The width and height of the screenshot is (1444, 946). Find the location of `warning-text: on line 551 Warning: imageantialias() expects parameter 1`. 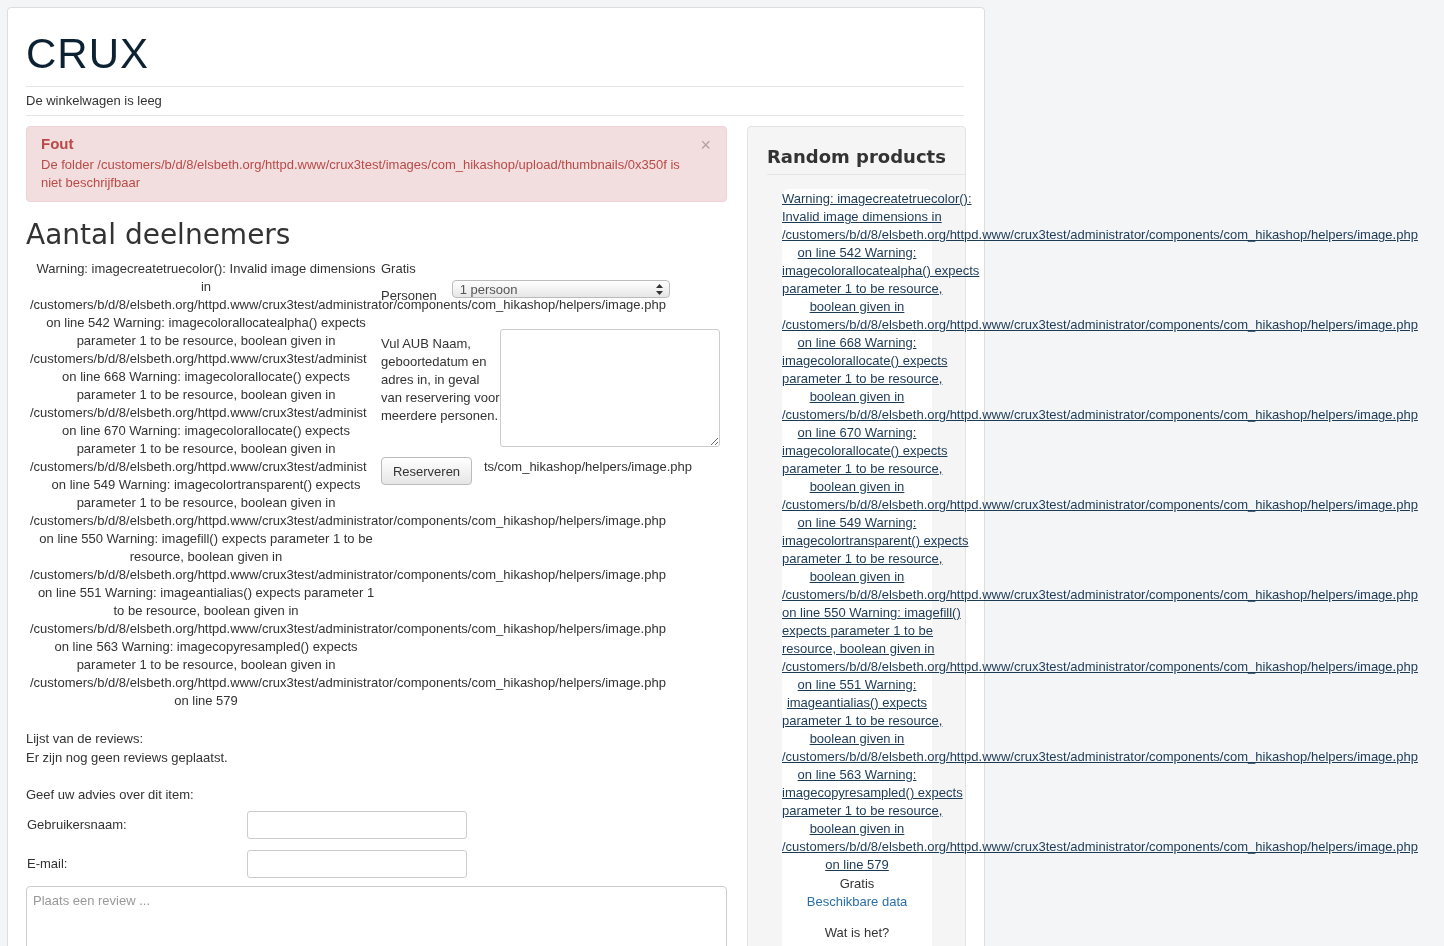

warning-text: on line 551 Warning: imageantialias() expects parameter 1 is located at coordinates (206, 592).